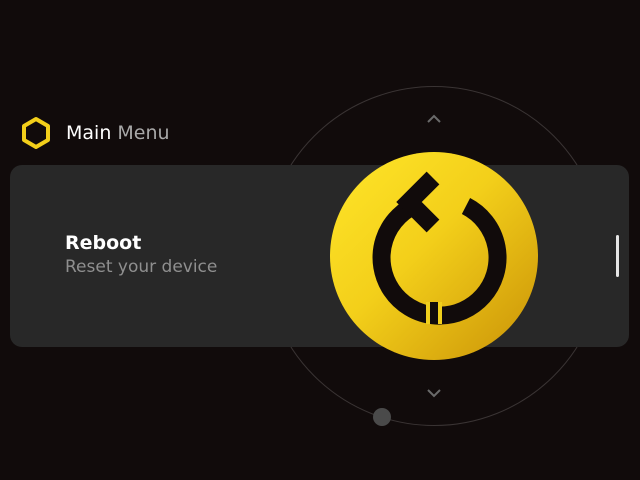 Image resolution: width=640 pixels, height=480 pixels. What do you see at coordinates (434, 256) in the screenshot?
I see `reboot-icon` at bounding box center [434, 256].